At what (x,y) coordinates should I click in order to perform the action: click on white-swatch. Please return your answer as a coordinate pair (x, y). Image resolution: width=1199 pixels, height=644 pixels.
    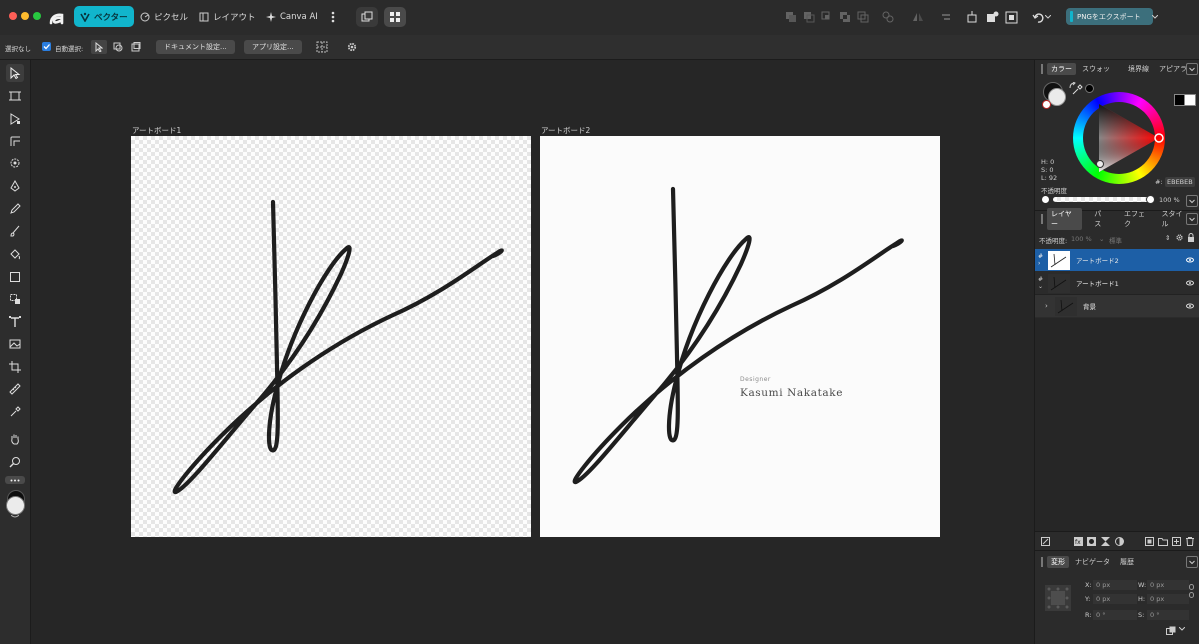
    Looking at the image, I should click on (1190, 100).